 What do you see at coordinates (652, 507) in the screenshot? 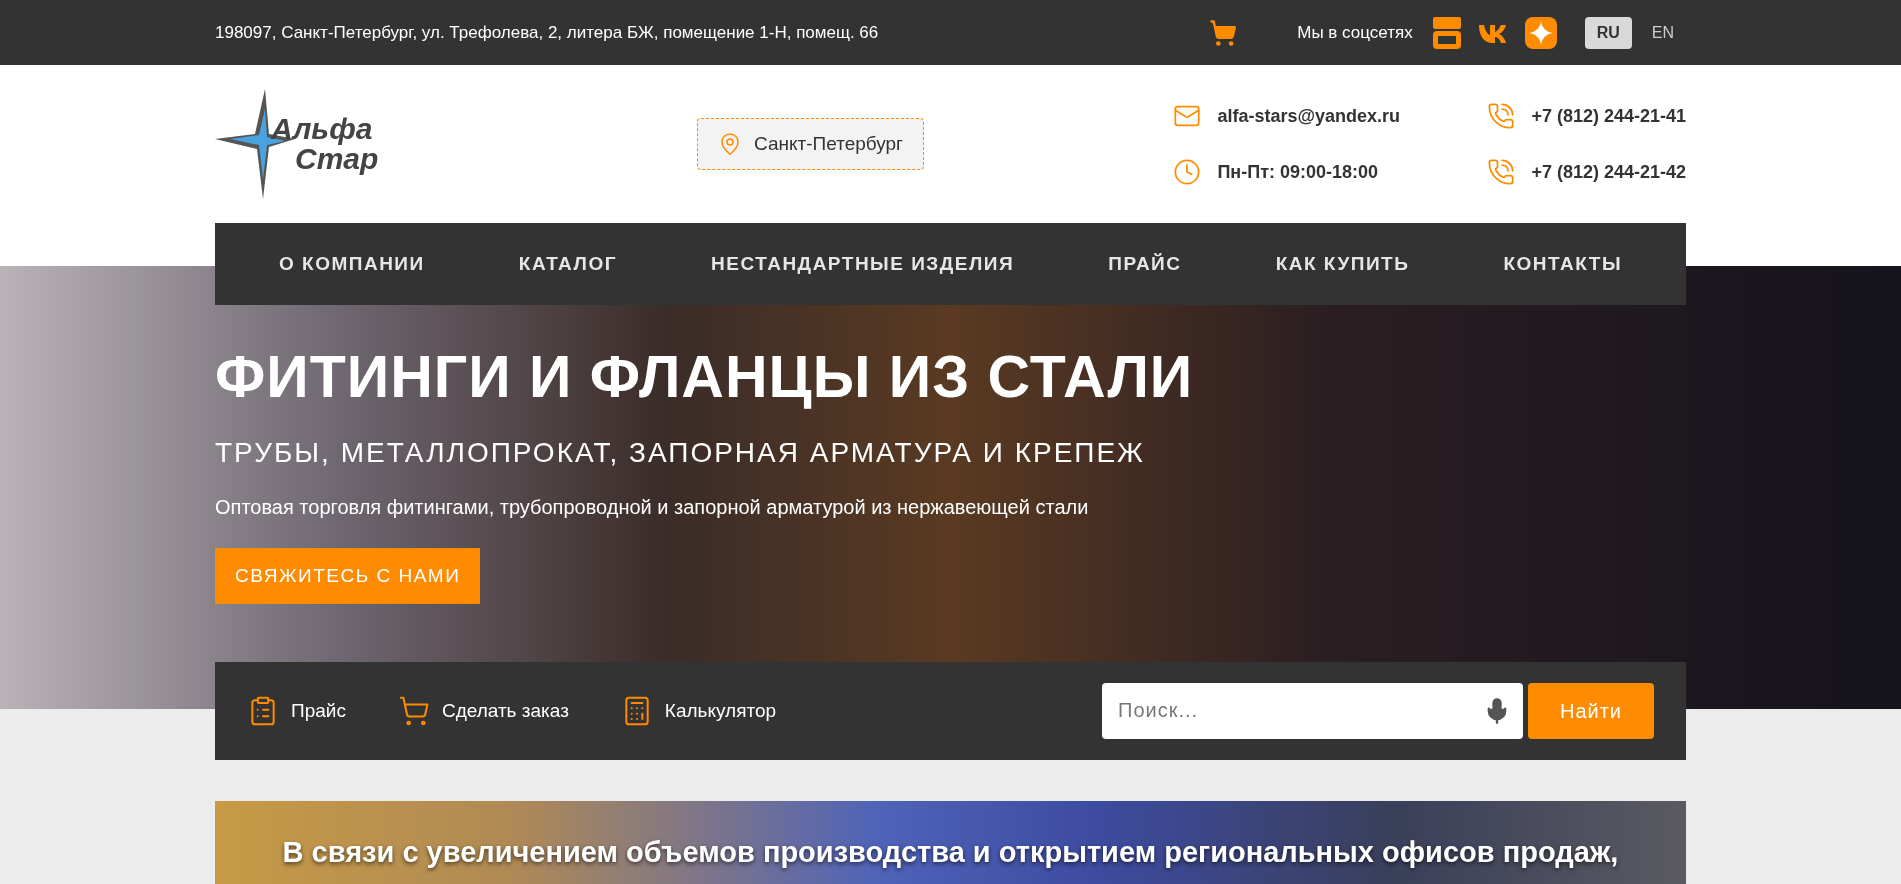
I see `hero-description: Оптовая торговля фитингами, трубопроводной и запорной арматурой из нержавеющей стали` at bounding box center [652, 507].